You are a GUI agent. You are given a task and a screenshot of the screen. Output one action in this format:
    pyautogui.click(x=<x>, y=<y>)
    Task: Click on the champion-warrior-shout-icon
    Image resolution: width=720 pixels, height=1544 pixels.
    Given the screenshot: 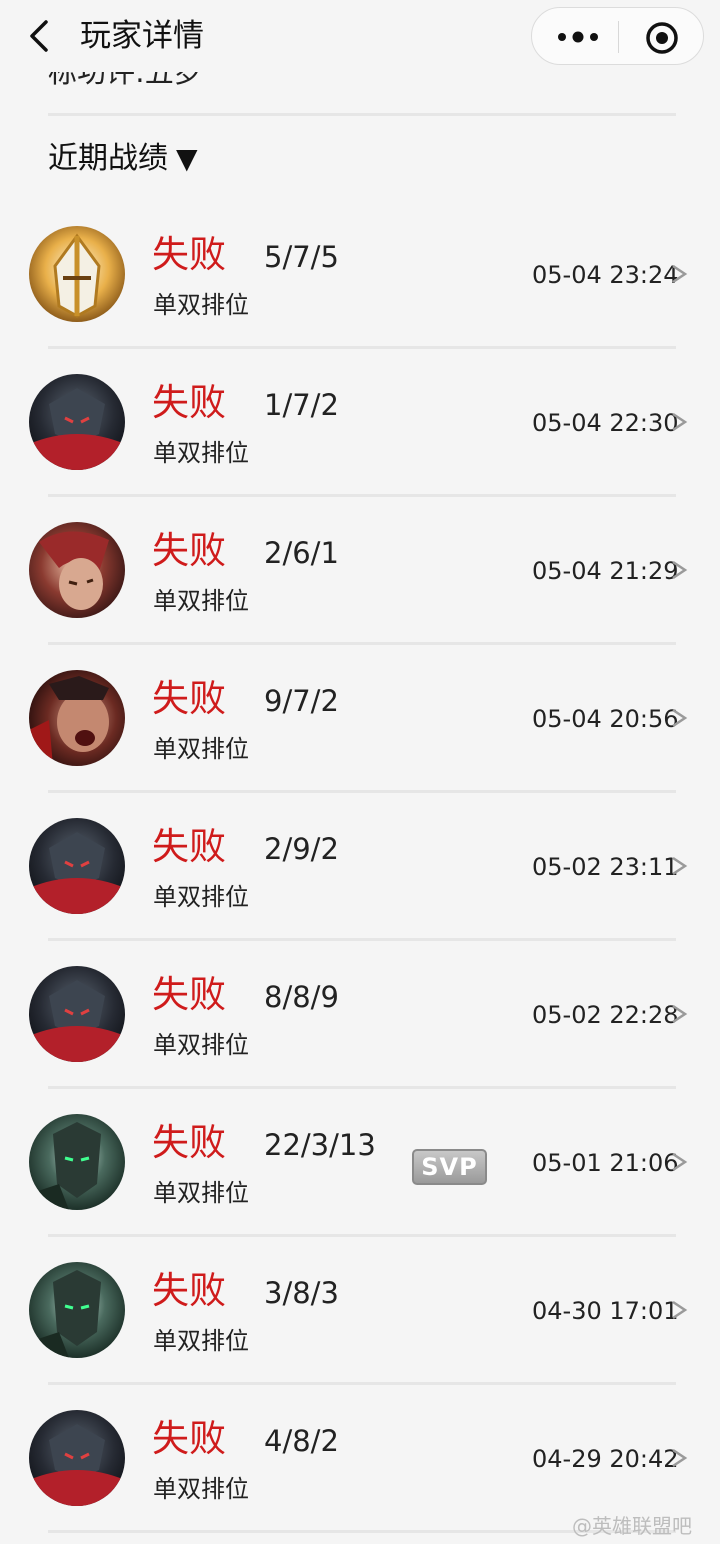 What is the action you would take?
    pyautogui.click(x=77, y=718)
    